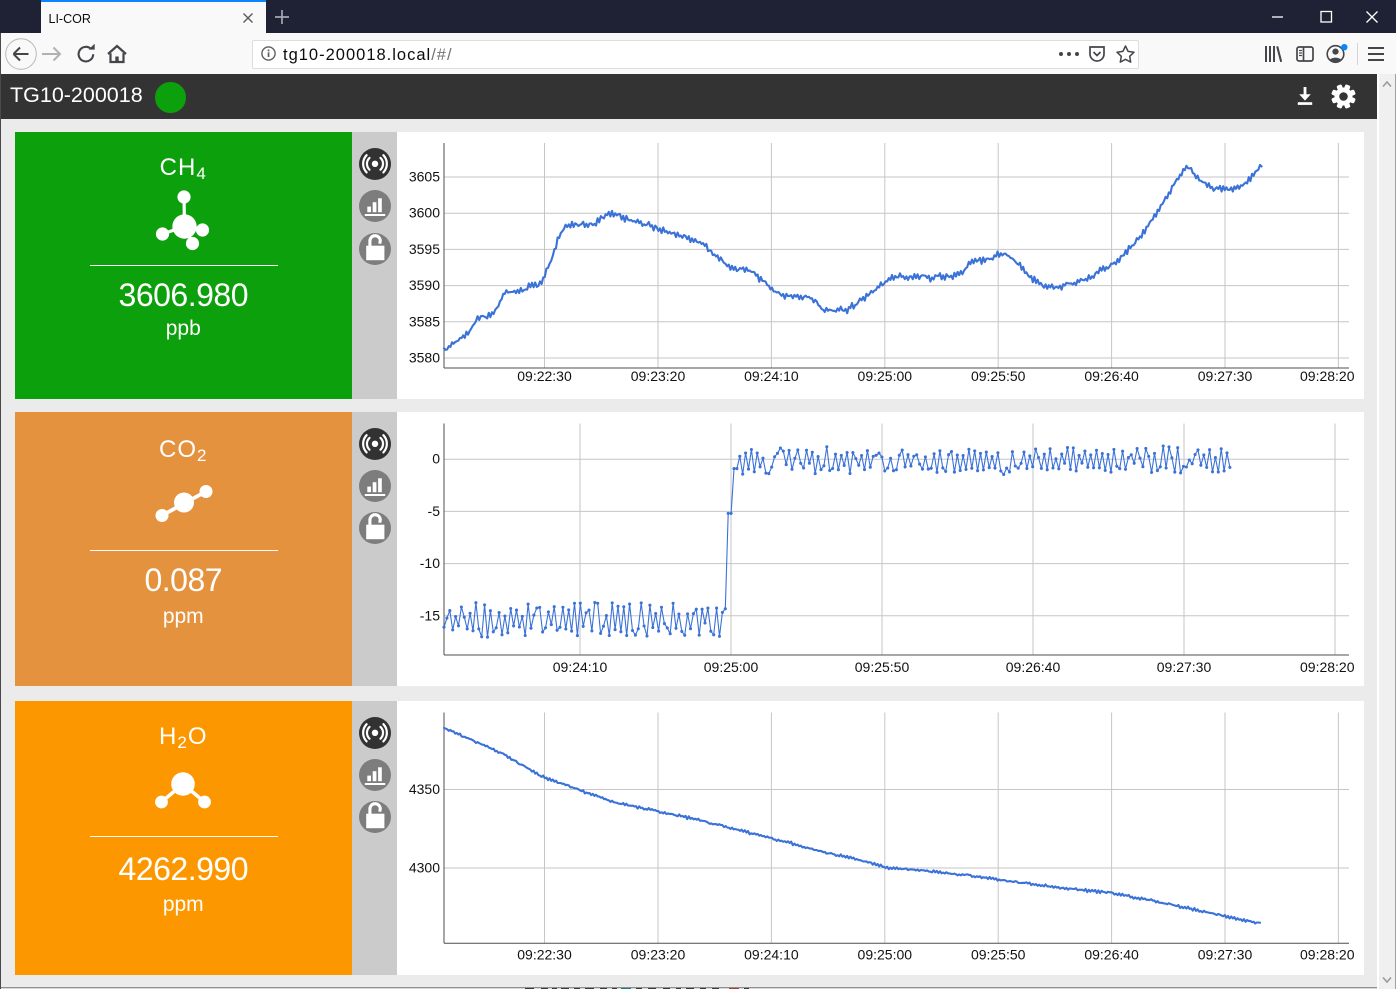 This screenshot has width=1396, height=989. I want to click on svg-text: 3600, so click(424, 213).